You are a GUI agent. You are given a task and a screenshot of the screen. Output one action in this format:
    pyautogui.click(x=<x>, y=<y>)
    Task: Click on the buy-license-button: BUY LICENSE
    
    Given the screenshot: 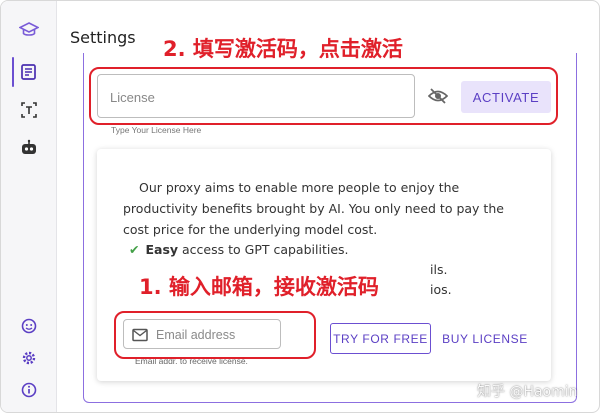 What is the action you would take?
    pyautogui.click(x=485, y=338)
    